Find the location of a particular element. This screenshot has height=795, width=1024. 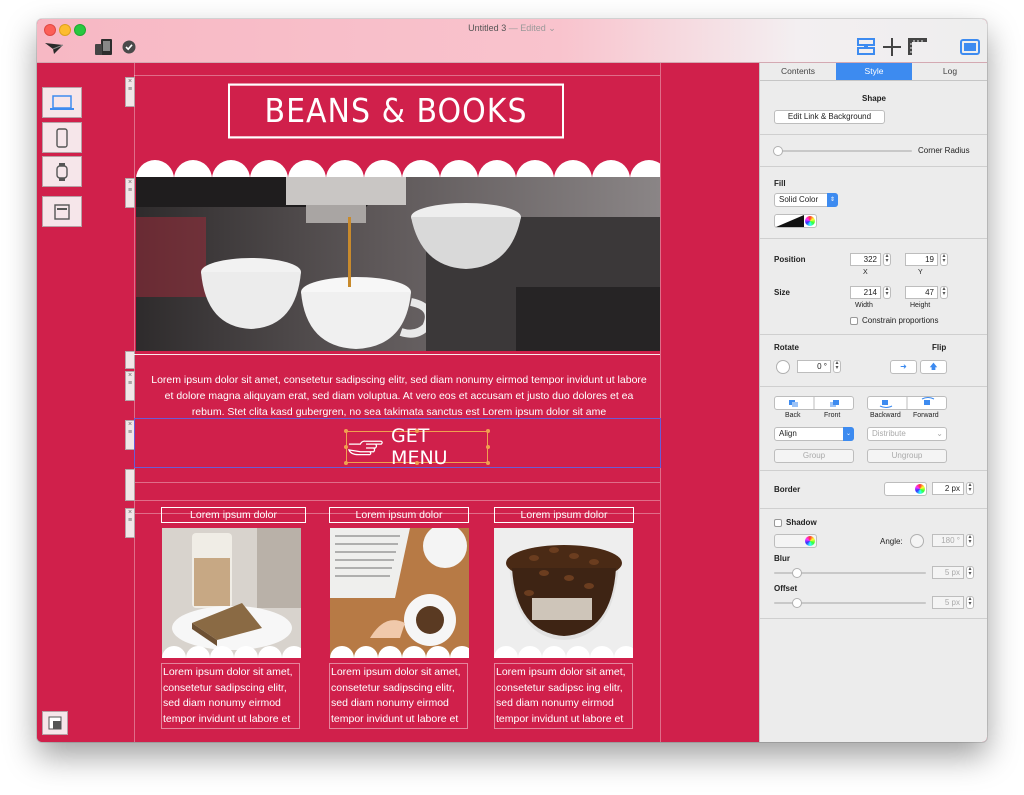

publish-plane-icon is located at coordinates (54, 48).